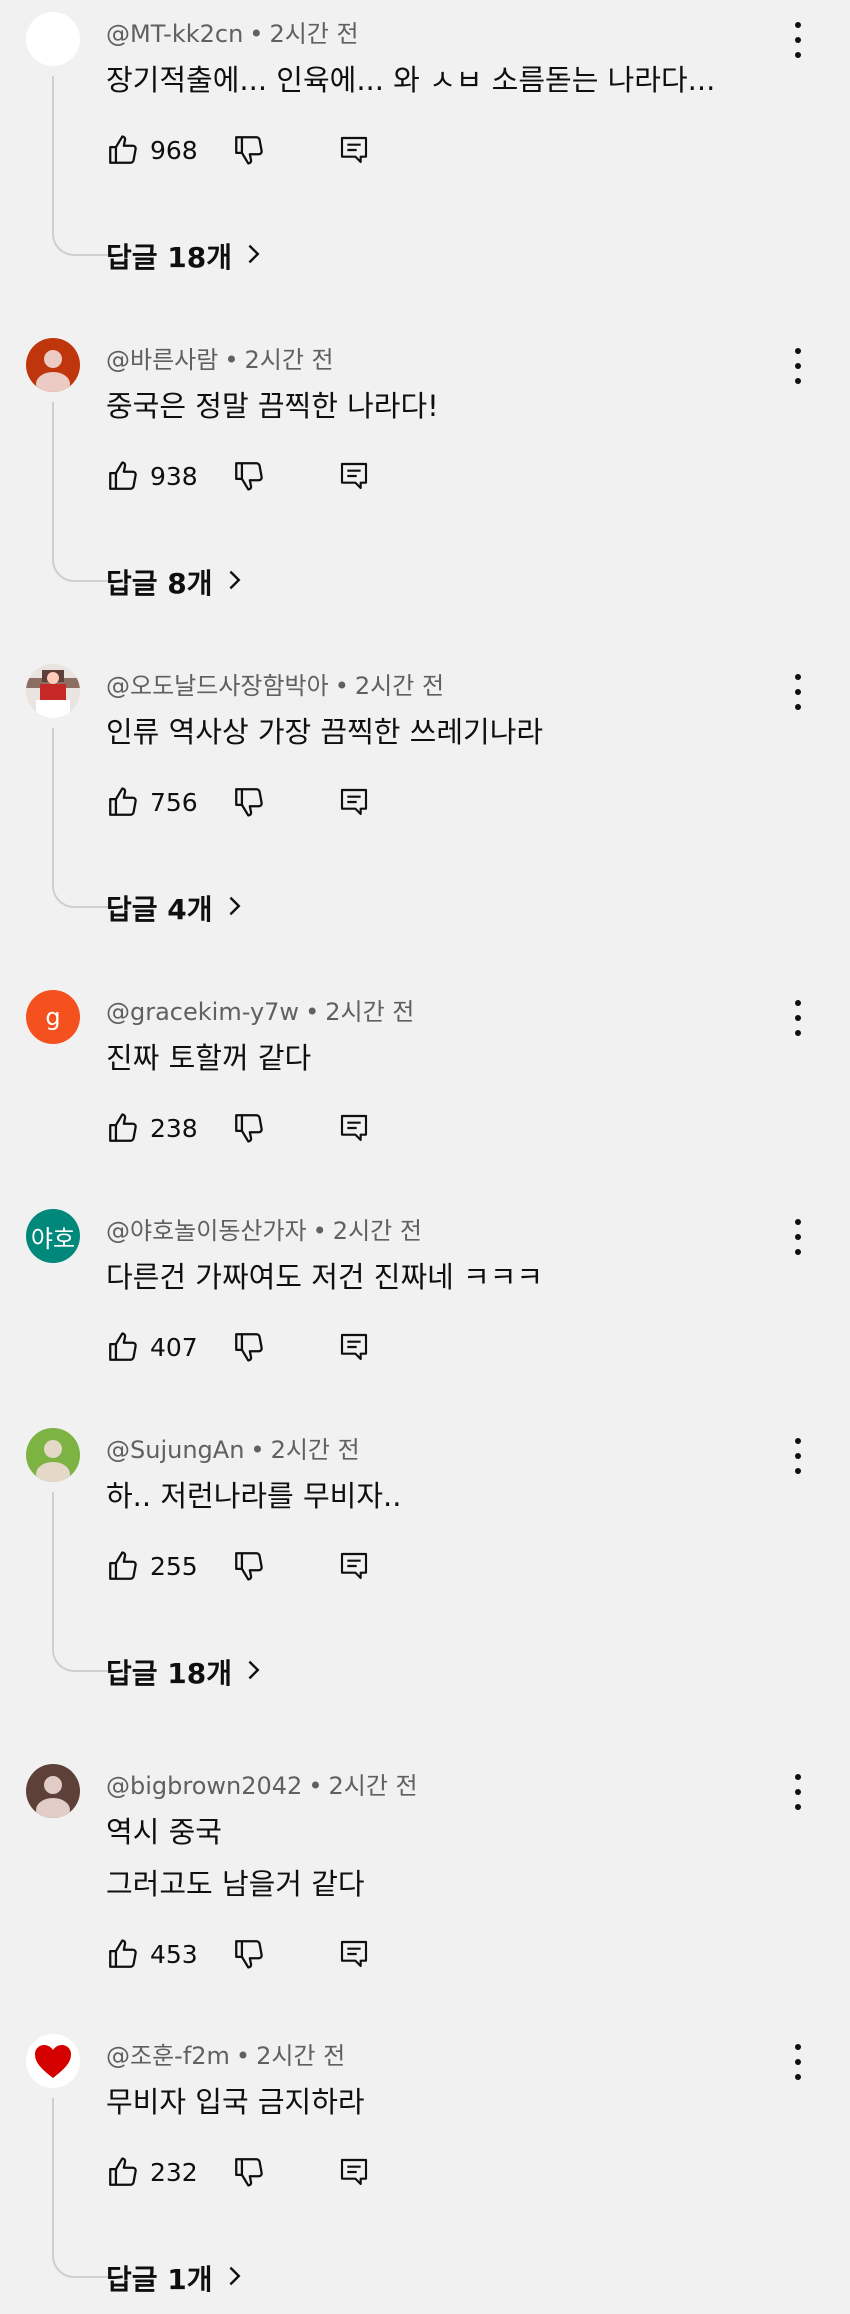  I want to click on comment-text: 진짜 토할꺼 같다, so click(208, 1058).